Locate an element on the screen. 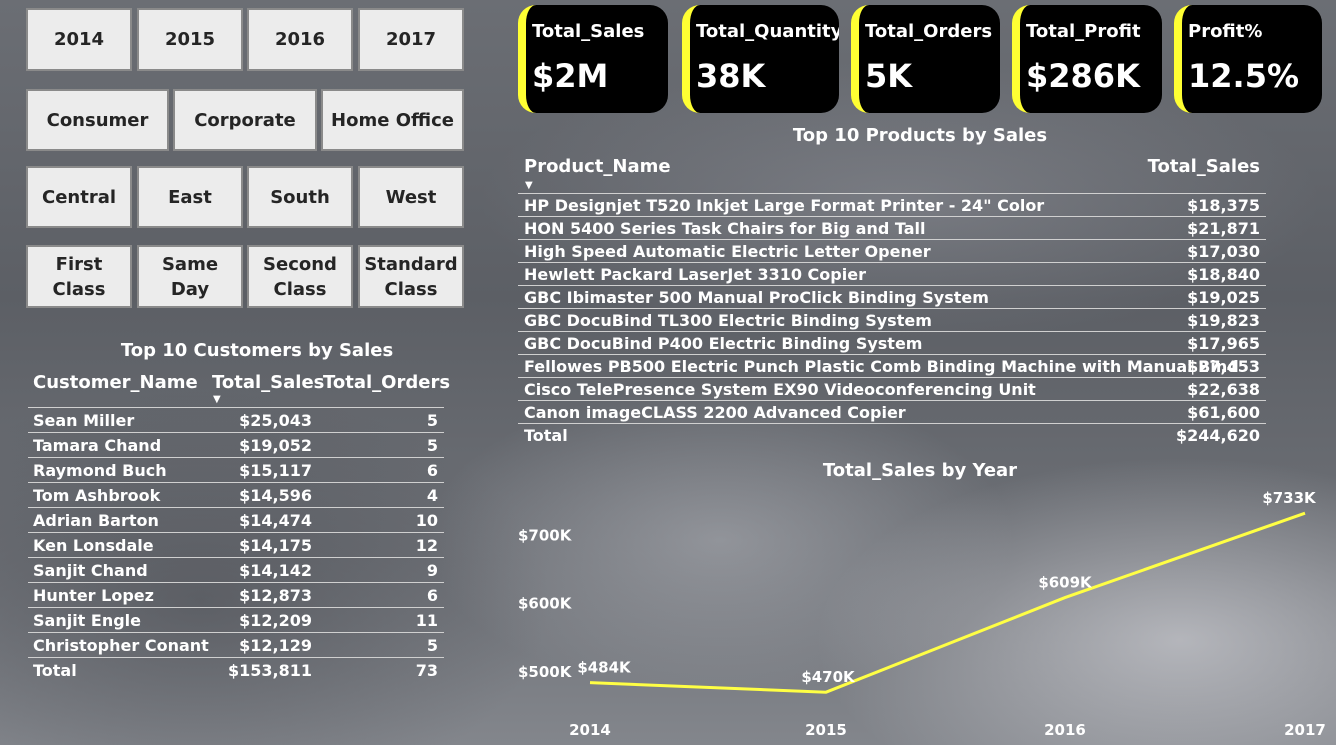 The height and width of the screenshot is (745, 1336). product-sales-cell: $17,965 is located at coordinates (1223, 343).